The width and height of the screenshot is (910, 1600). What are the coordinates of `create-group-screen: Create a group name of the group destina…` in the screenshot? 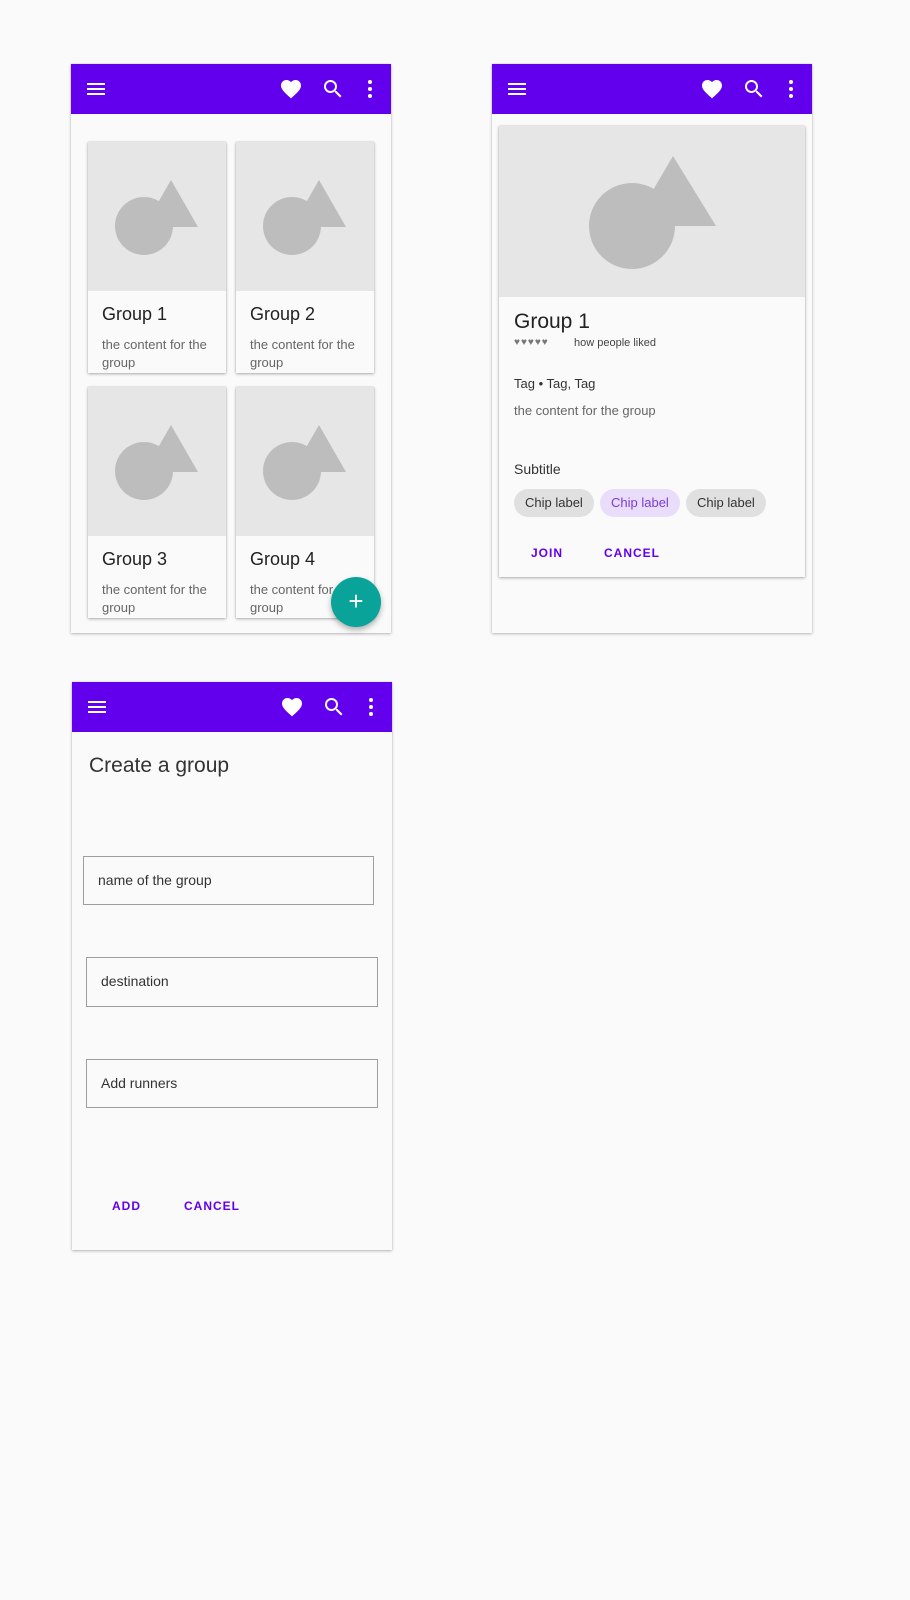 It's located at (232, 966).